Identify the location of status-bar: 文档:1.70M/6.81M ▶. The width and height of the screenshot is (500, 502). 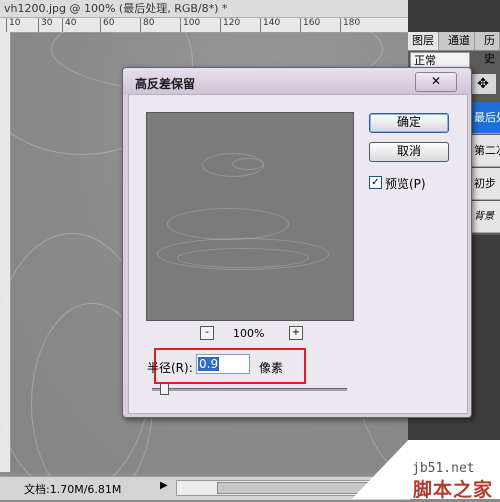
(205, 488).